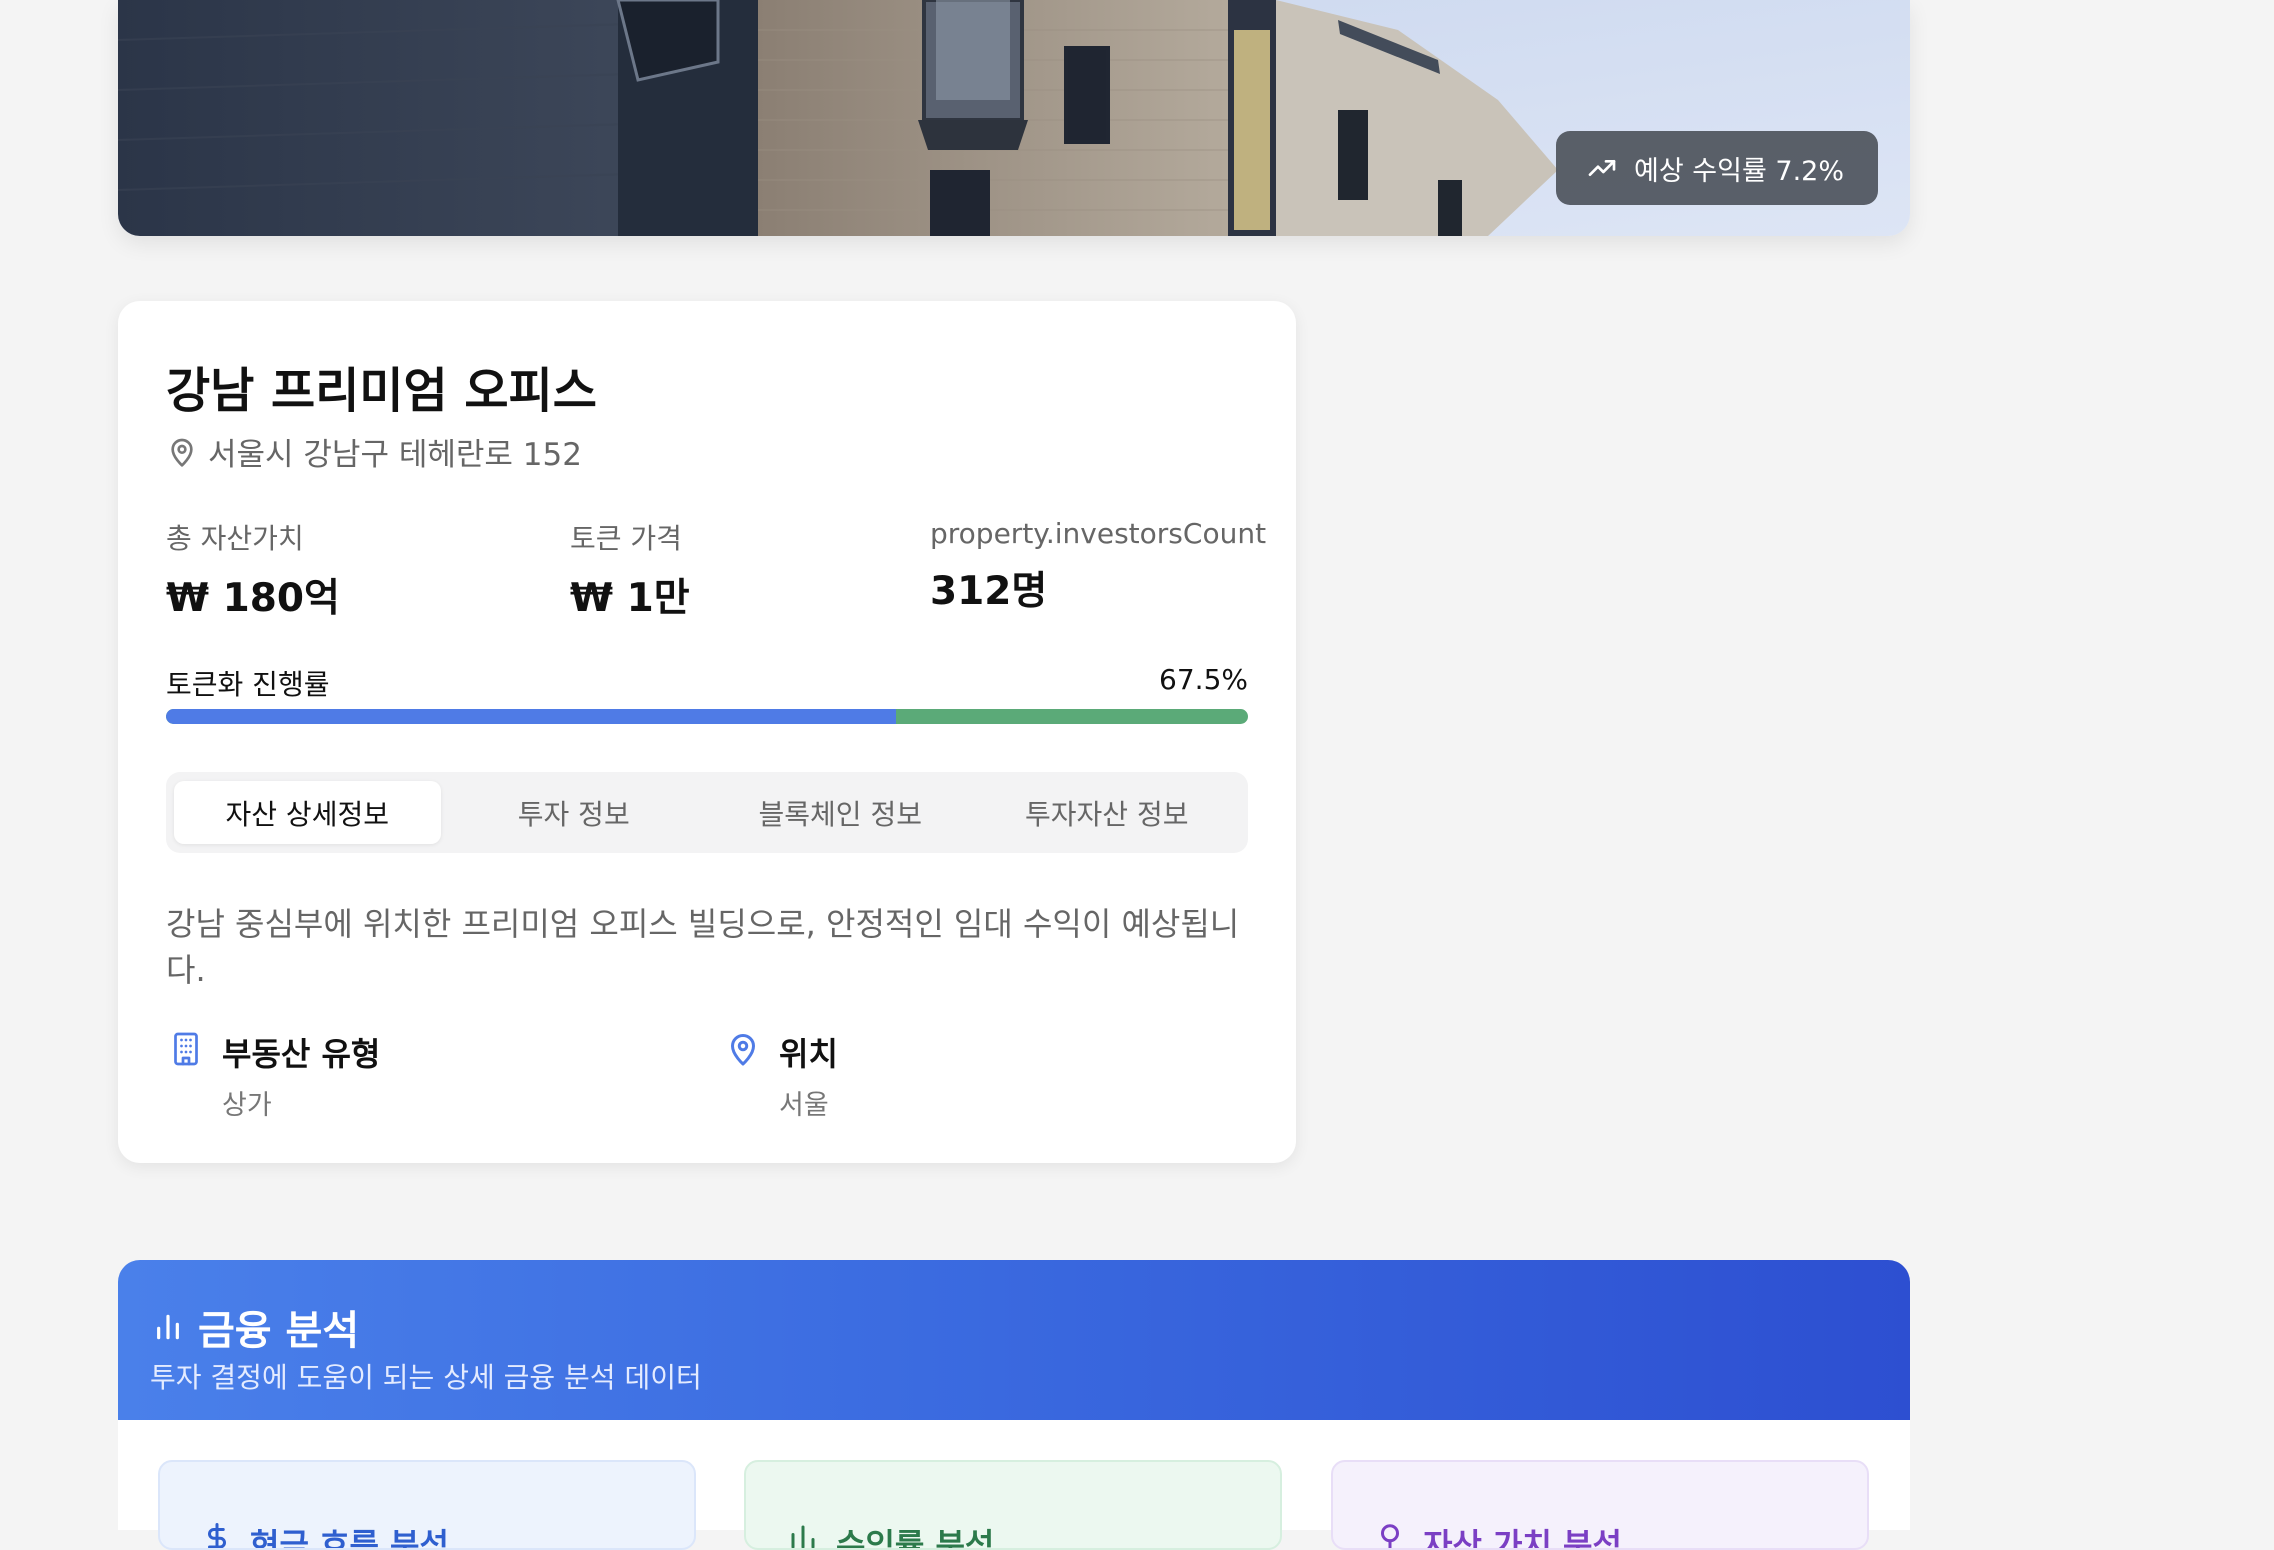 Image resolution: width=2274 pixels, height=1550 pixels. Describe the element at coordinates (1107, 812) in the screenshot. I see `tab-investment-asset-info: 투자자산 정보` at that location.